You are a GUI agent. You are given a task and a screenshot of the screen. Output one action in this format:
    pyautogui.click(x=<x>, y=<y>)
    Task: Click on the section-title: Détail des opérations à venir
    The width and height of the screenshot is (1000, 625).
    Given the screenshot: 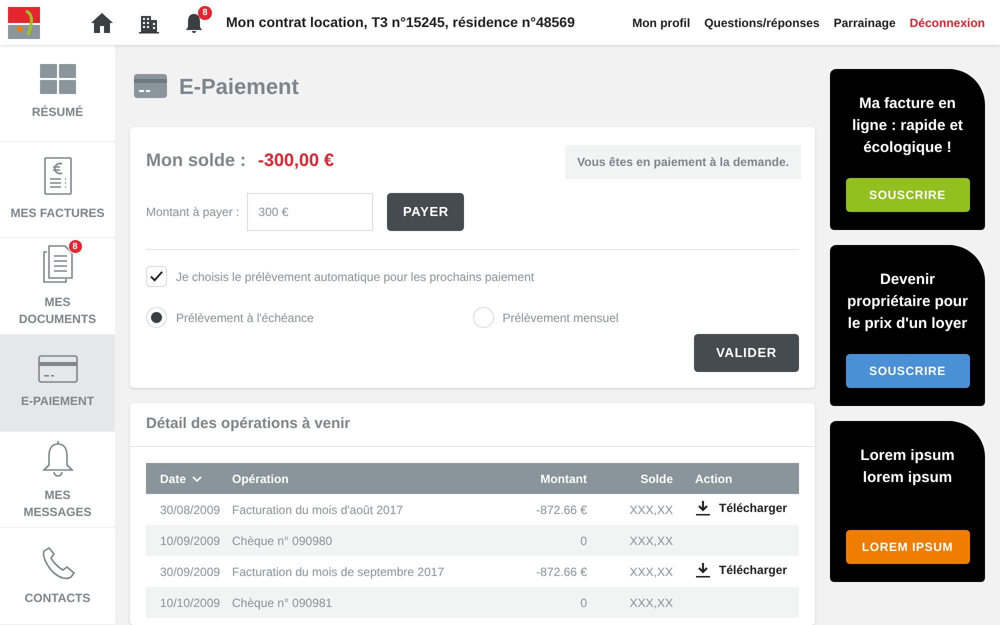 What is the action you would take?
    pyautogui.click(x=472, y=425)
    